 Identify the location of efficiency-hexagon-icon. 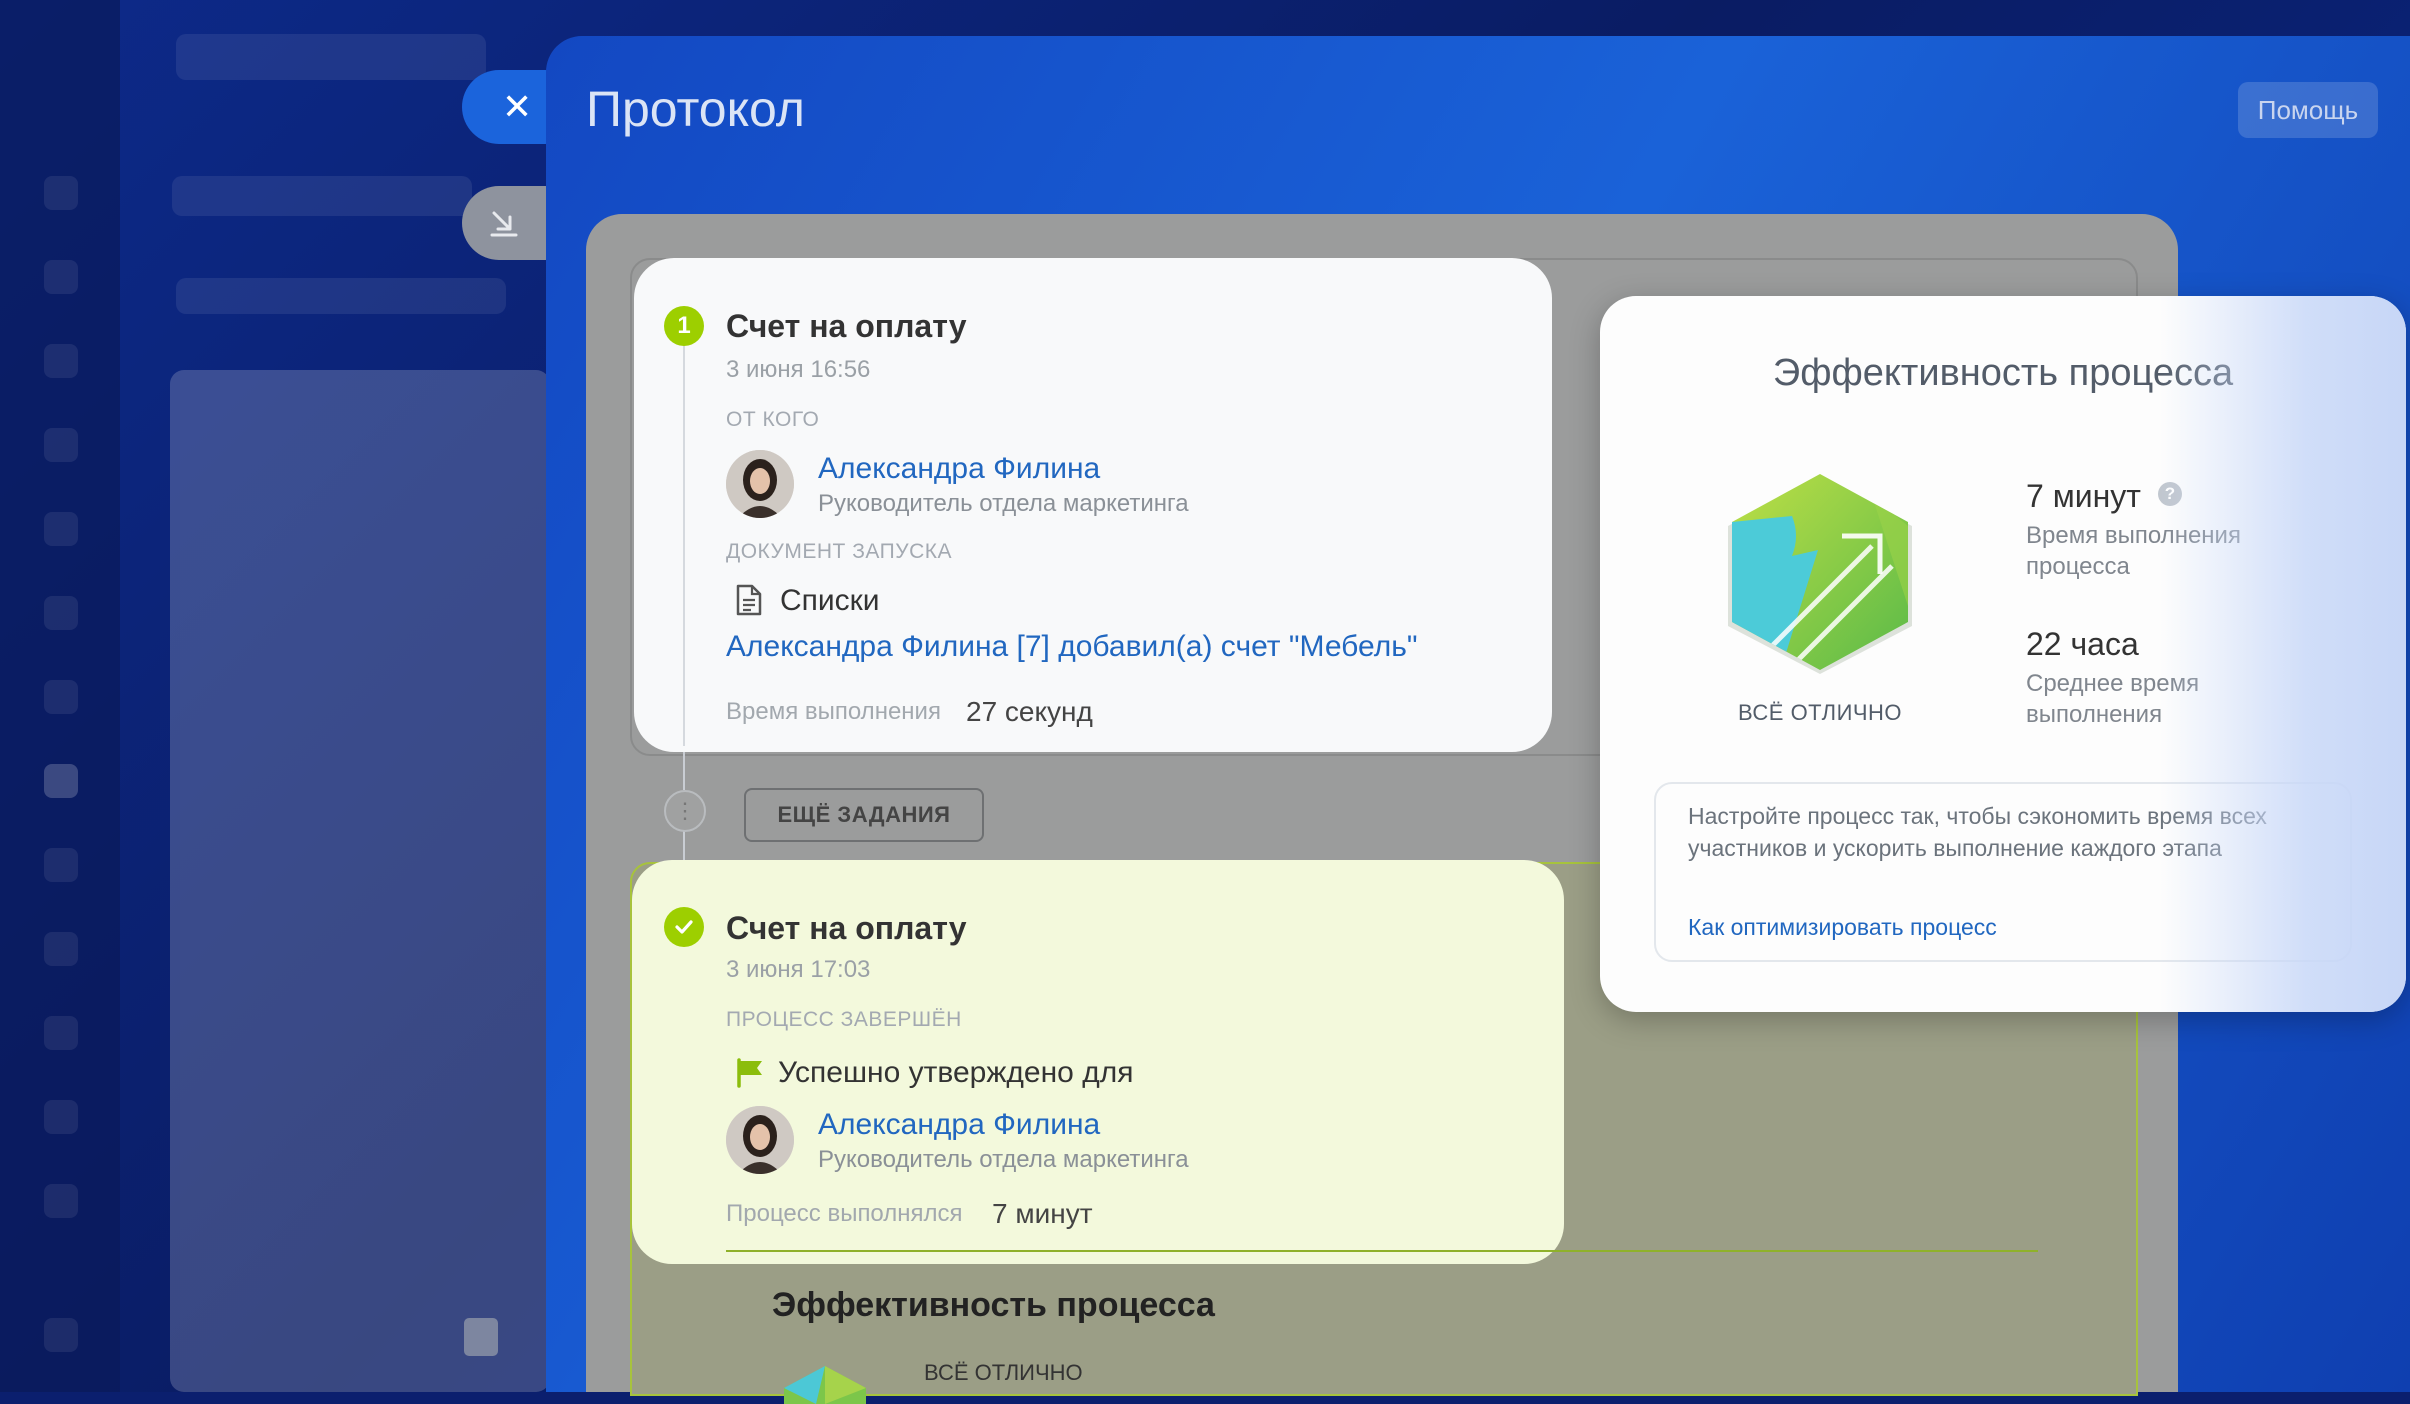
(1820, 572).